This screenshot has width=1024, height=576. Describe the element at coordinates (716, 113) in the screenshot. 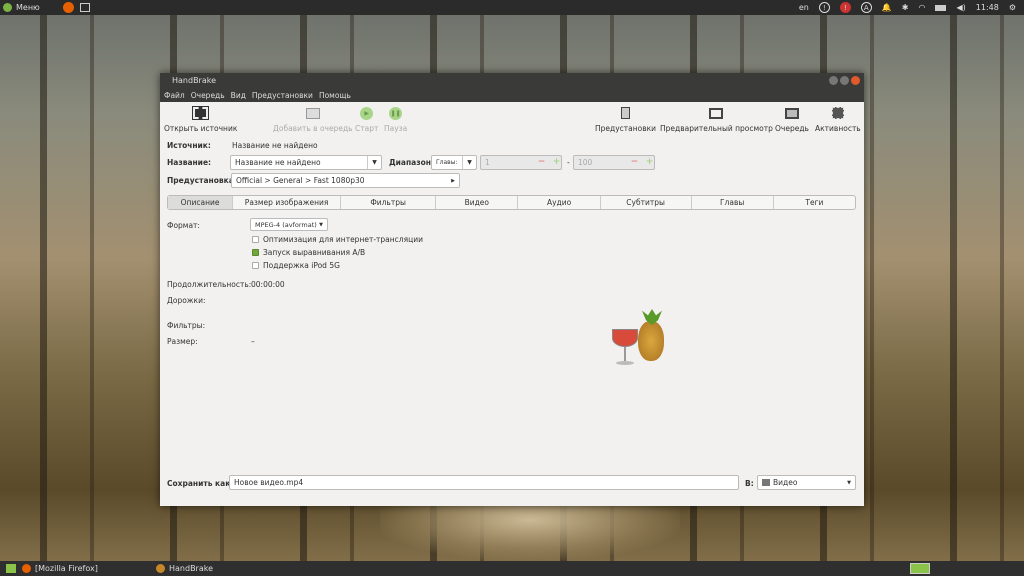

I see `preview-icon` at that location.